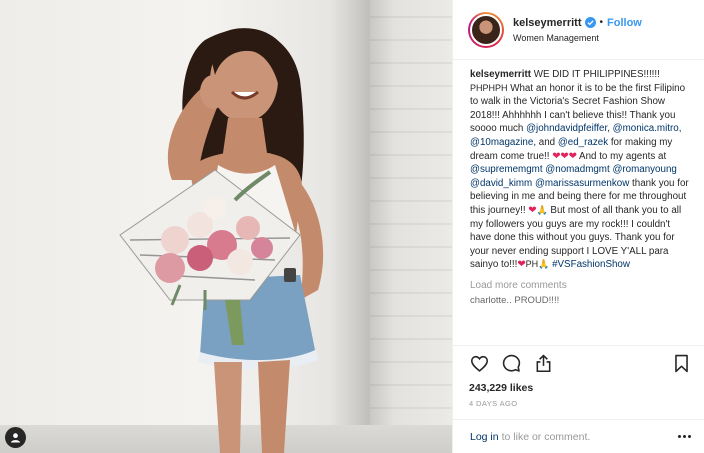  What do you see at coordinates (479, 363) in the screenshot?
I see `like-heart-icon` at bounding box center [479, 363].